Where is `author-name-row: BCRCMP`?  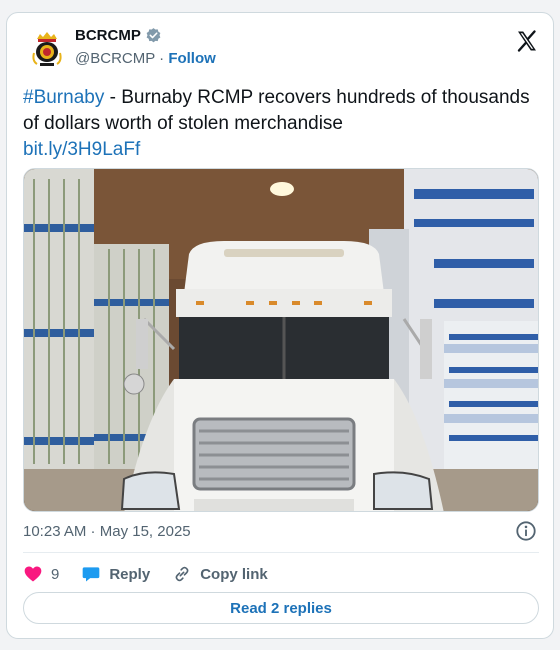
author-name-row: BCRCMP is located at coordinates (118, 35).